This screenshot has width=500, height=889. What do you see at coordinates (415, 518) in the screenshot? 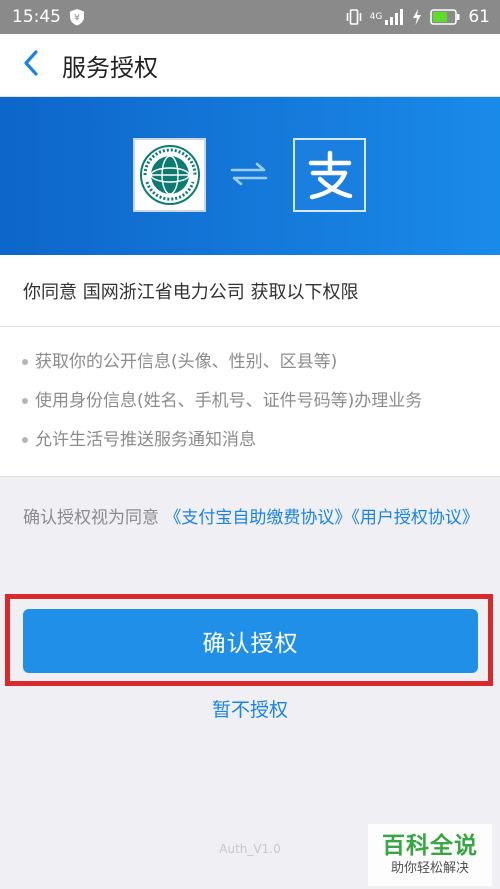
I see `user-agreement-link: 《用户授权协议》` at bounding box center [415, 518].